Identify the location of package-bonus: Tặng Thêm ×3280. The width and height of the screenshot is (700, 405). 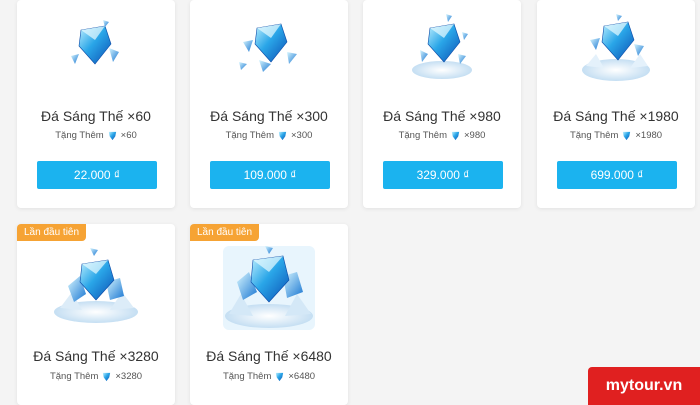
(96, 376).